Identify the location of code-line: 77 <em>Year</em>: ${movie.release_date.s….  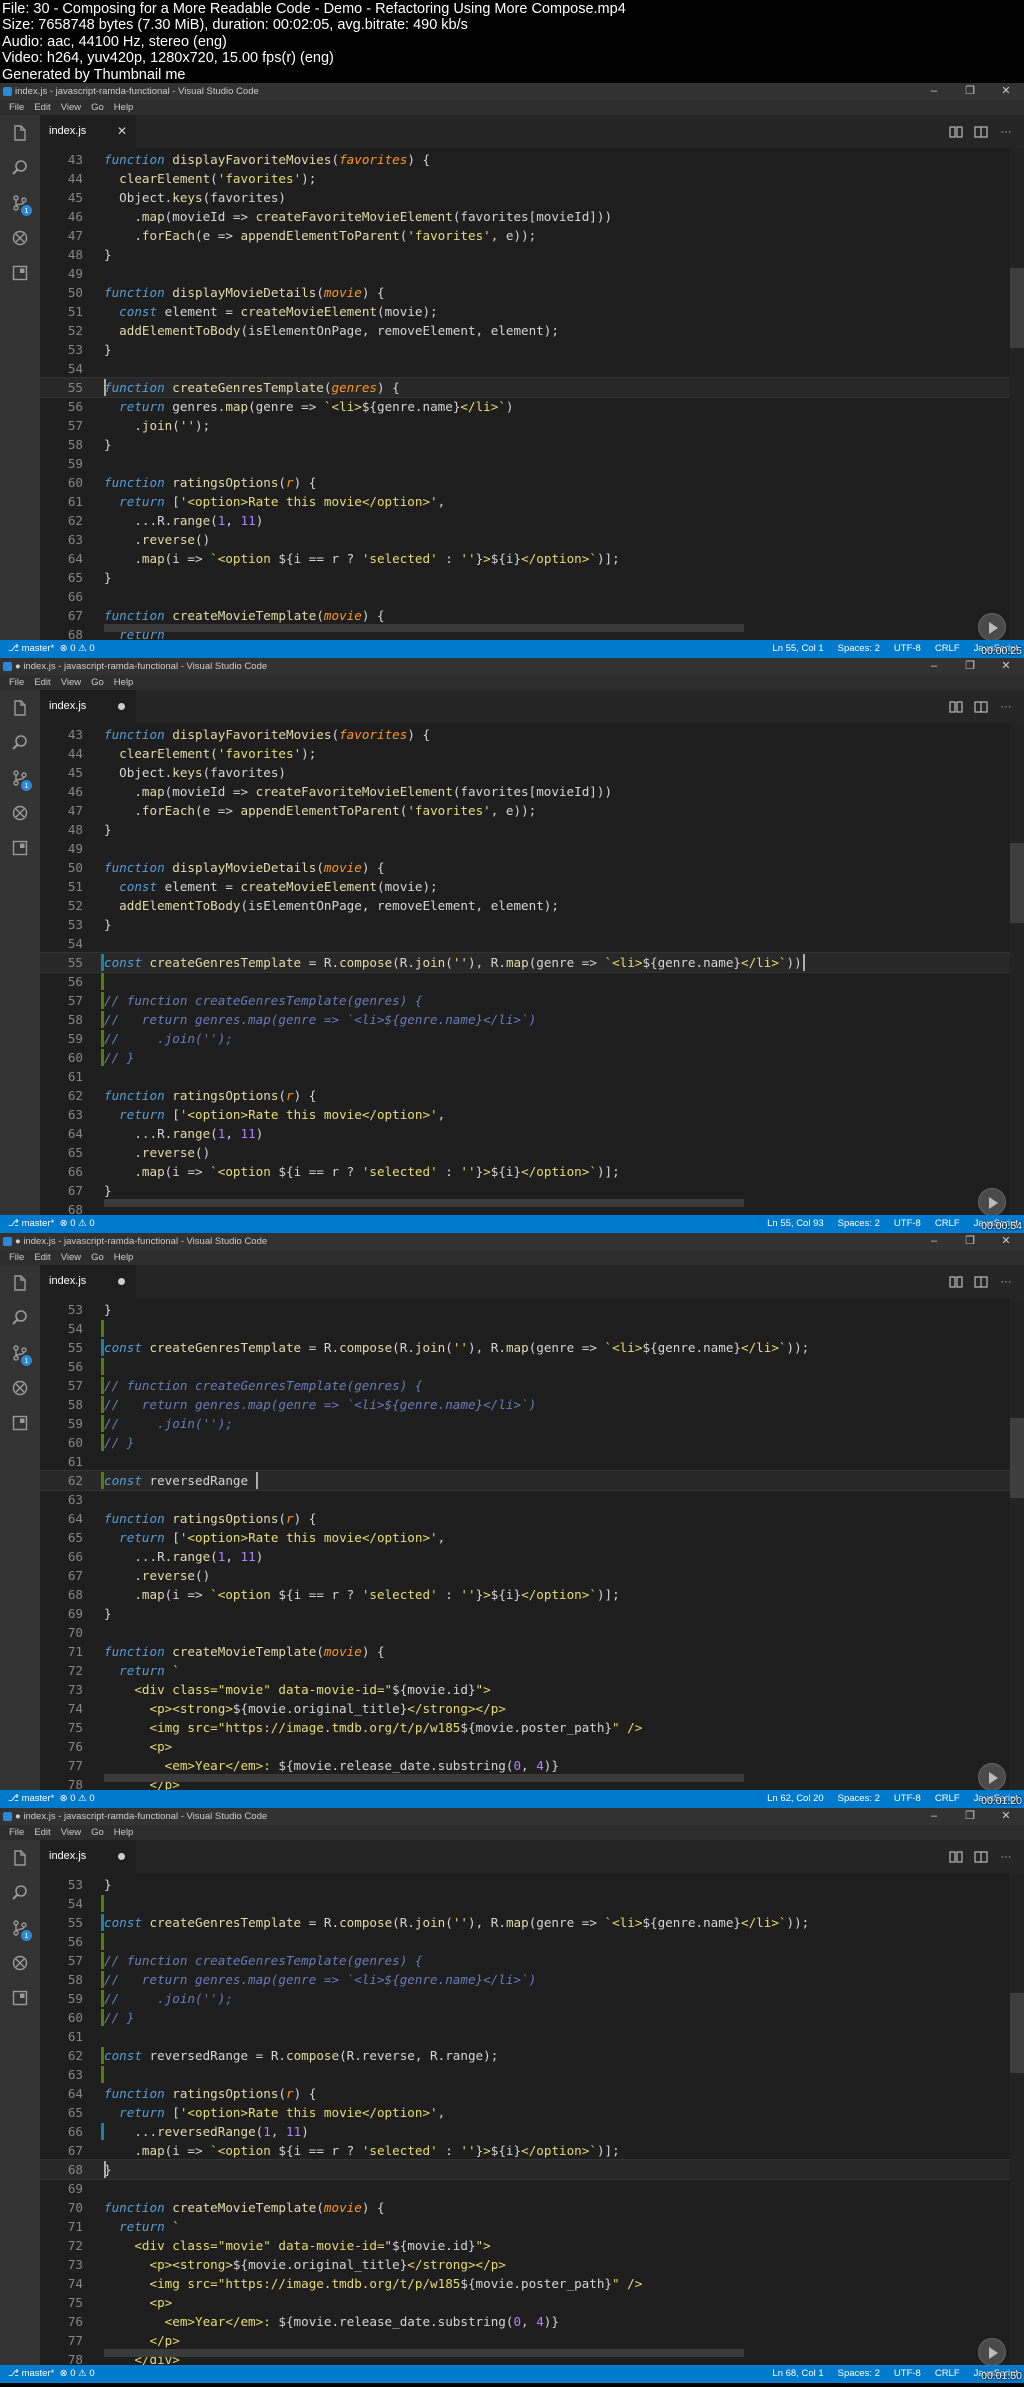
(525, 1765).